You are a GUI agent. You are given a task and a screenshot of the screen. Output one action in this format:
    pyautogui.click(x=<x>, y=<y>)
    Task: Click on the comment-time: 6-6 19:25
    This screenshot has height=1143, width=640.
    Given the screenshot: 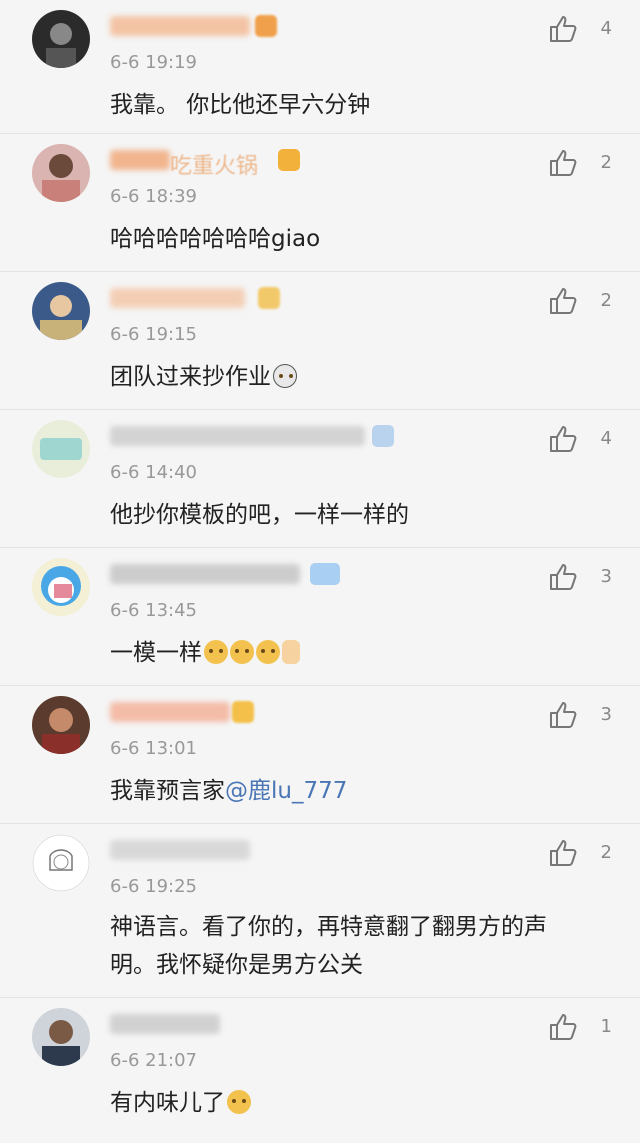 What is the action you would take?
    pyautogui.click(x=153, y=886)
    